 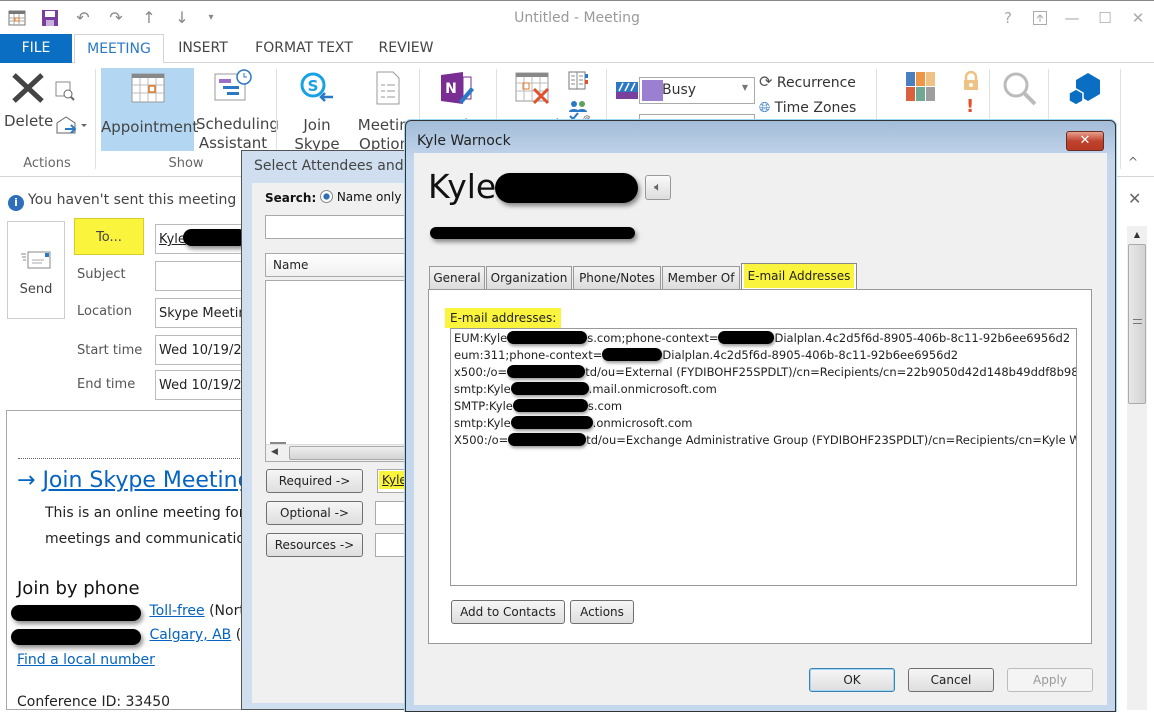 I want to click on high-importance-icon: !, so click(x=970, y=106).